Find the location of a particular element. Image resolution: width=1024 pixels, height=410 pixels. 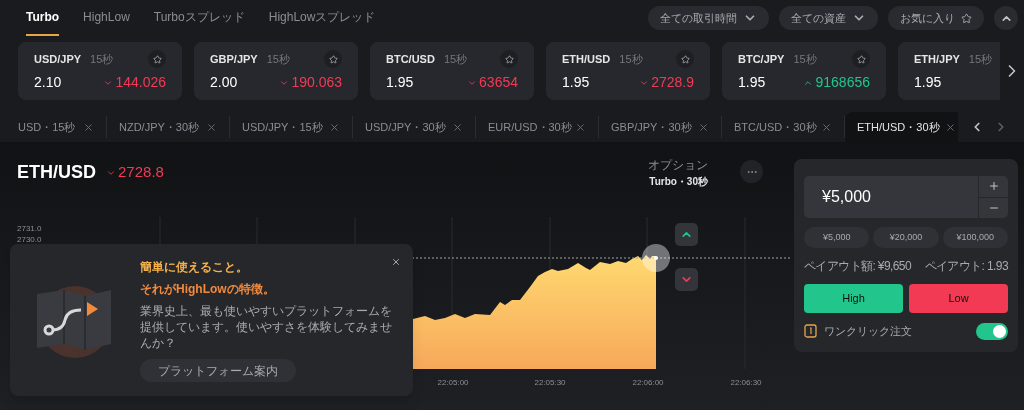

asset-price: 9168656 is located at coordinates (842, 82).